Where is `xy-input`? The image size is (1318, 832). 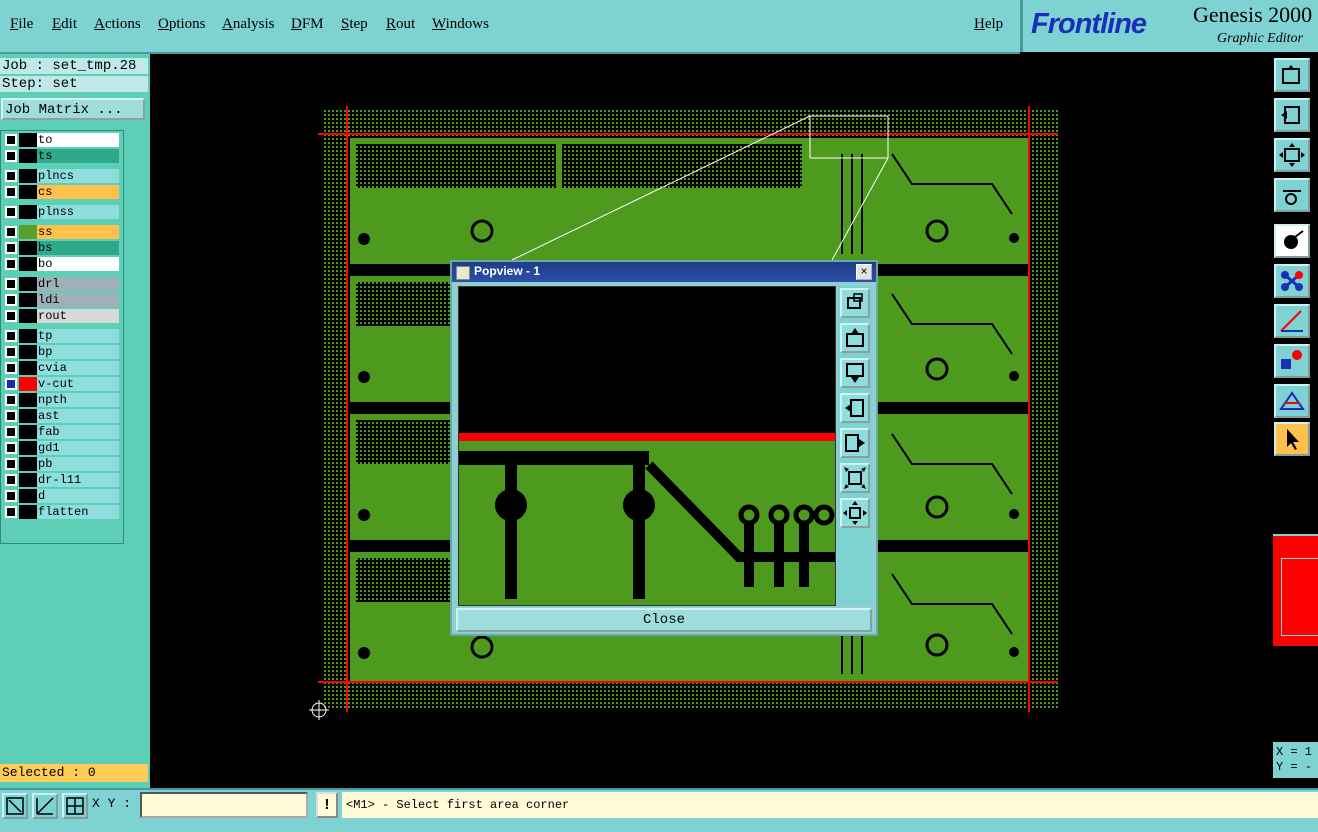
xy-input is located at coordinates (224, 805).